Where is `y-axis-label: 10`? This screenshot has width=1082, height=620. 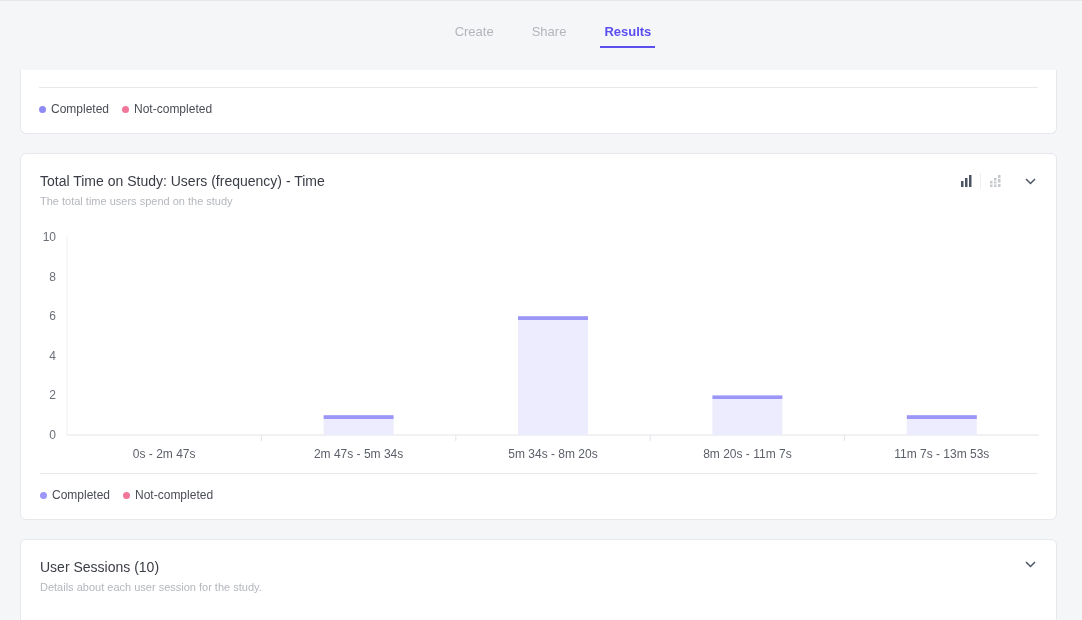 y-axis-label: 10 is located at coordinates (49, 237).